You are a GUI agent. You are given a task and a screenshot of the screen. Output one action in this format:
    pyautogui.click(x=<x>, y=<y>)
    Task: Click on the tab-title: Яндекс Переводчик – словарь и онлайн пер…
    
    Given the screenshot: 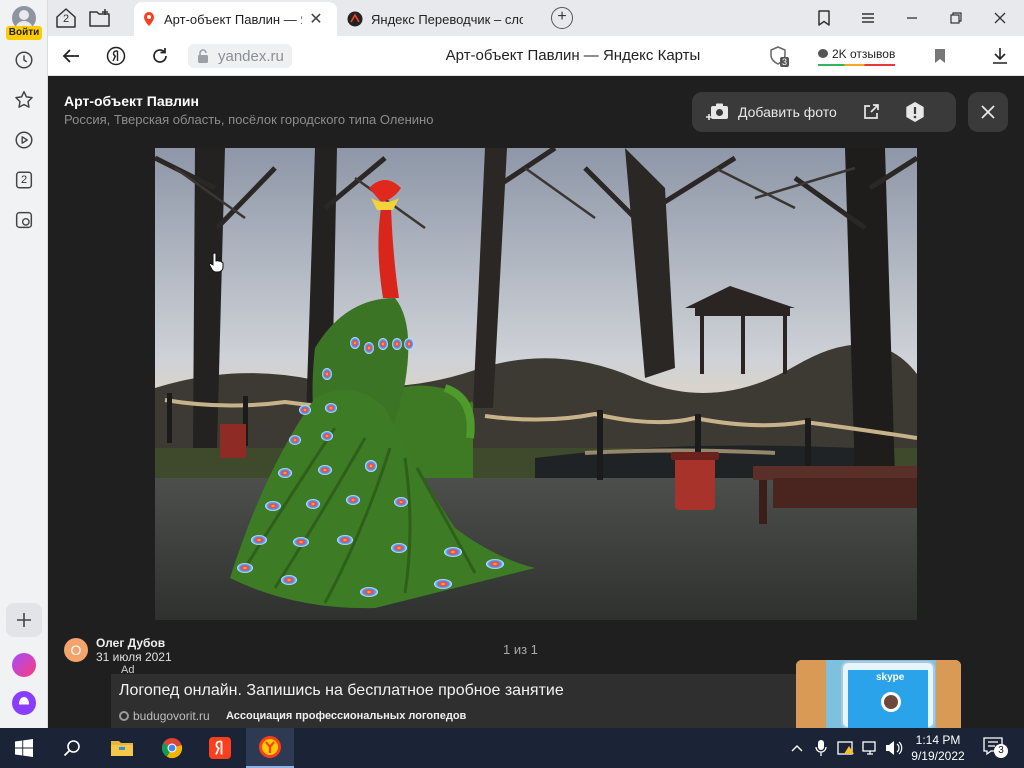 What is the action you would take?
    pyautogui.click(x=447, y=19)
    